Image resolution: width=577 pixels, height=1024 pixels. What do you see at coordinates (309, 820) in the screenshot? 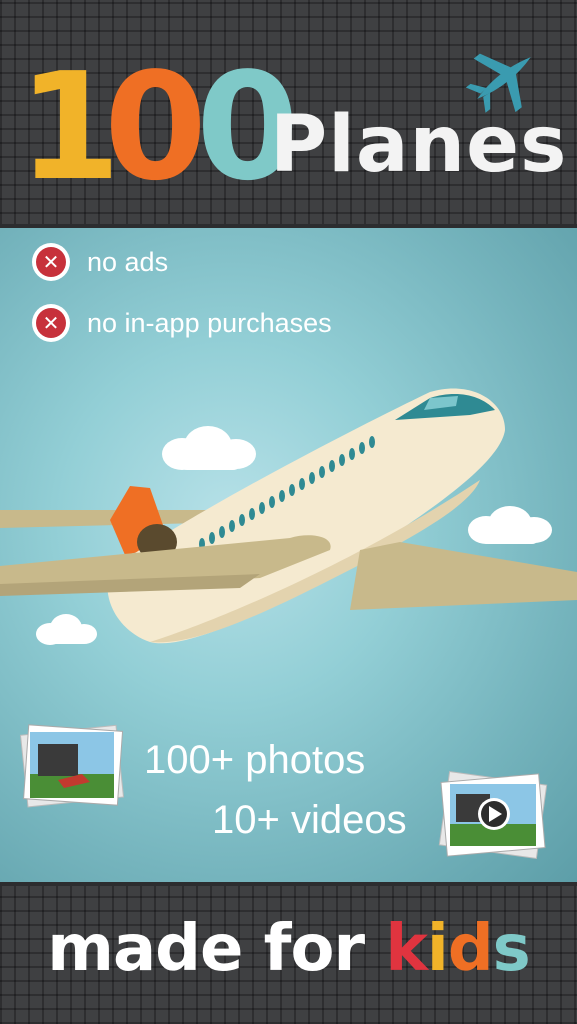
I see `videos-count-label: 10+ videos` at bounding box center [309, 820].